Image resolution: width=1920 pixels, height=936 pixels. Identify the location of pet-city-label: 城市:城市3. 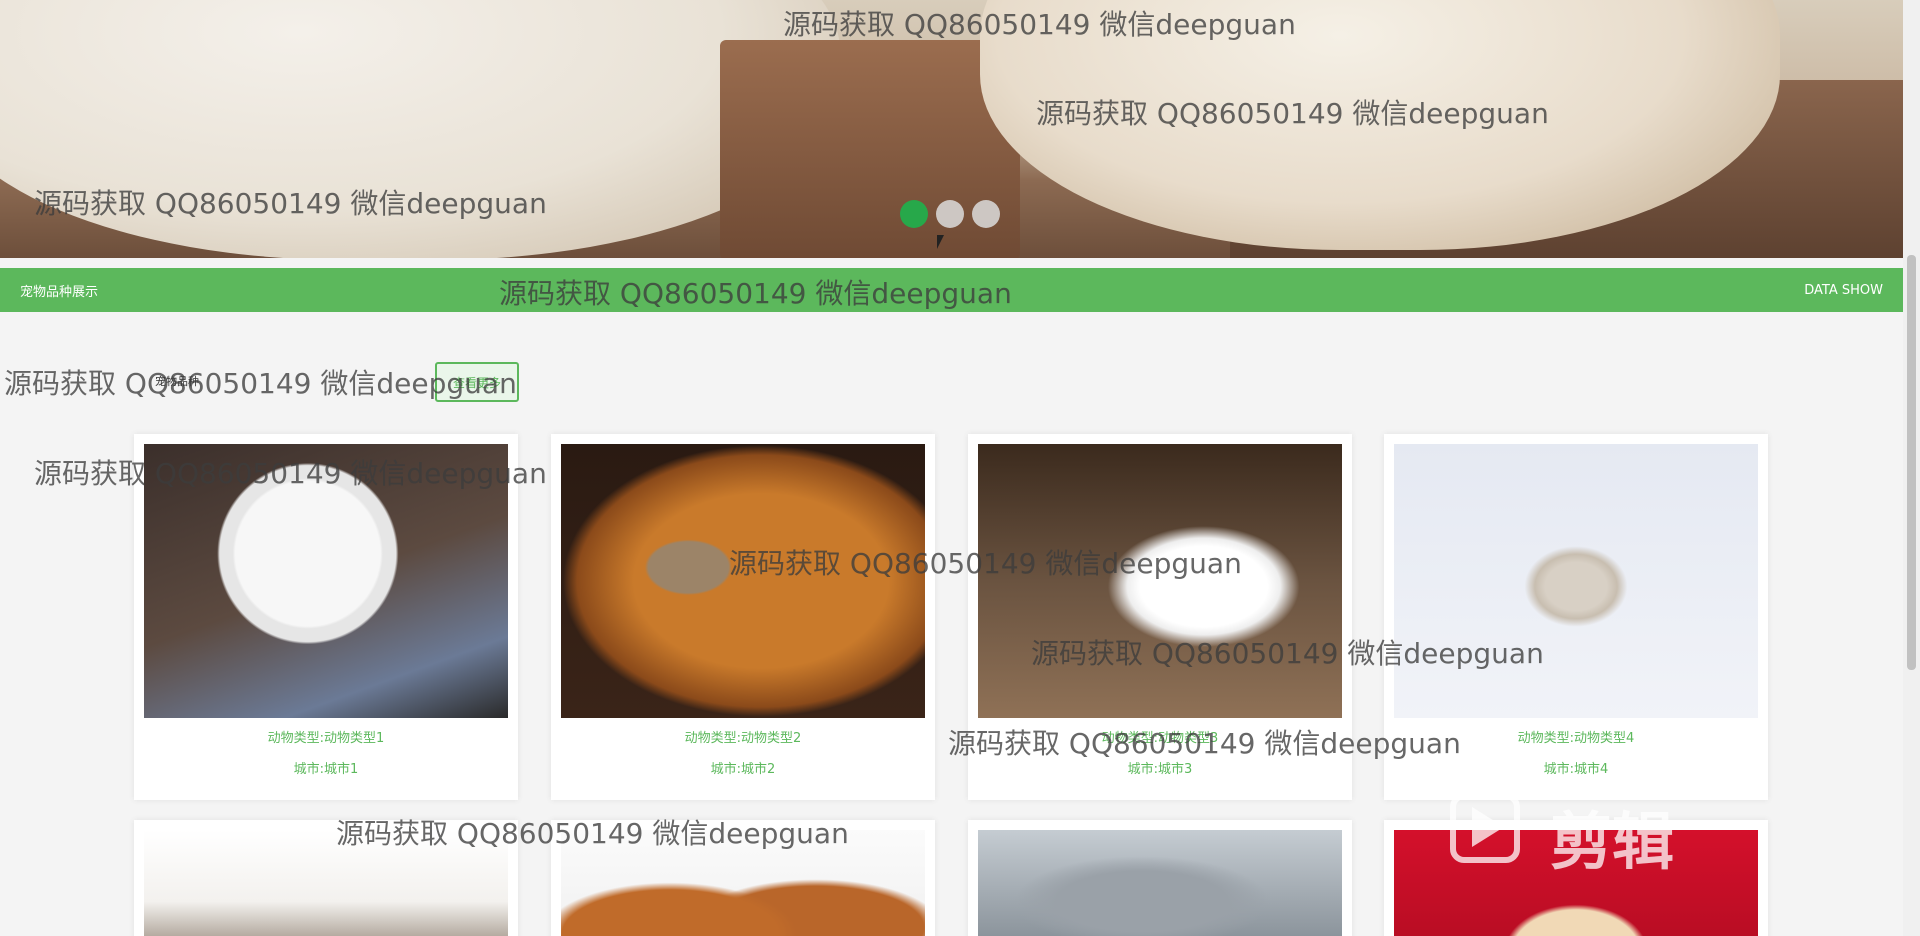
(1160, 769).